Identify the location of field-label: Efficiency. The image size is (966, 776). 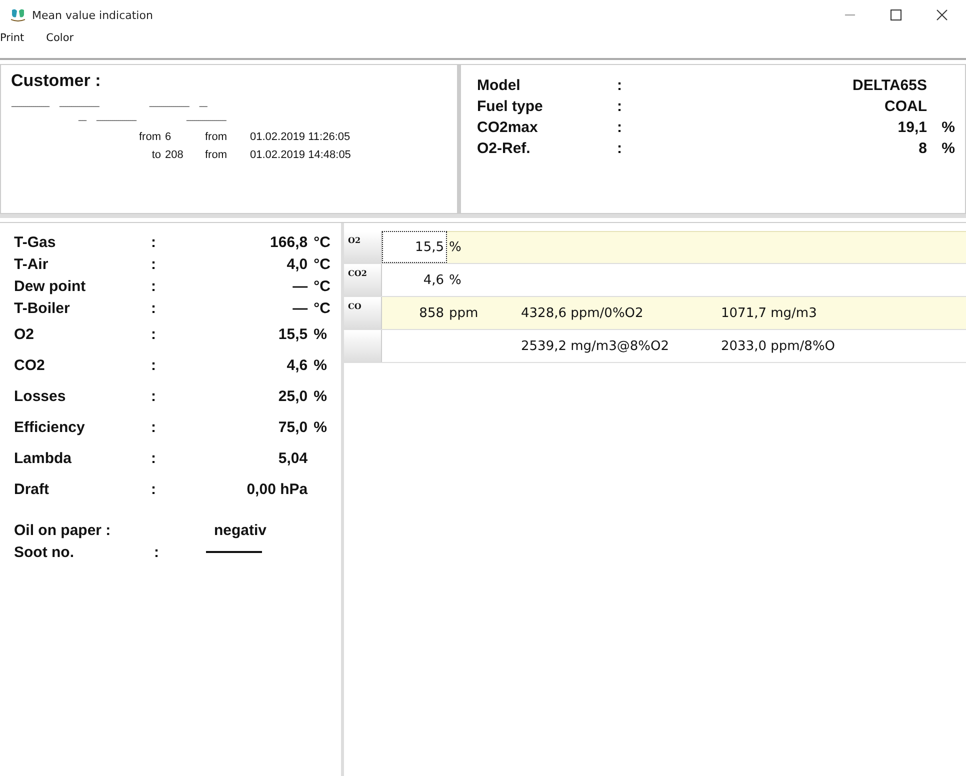
(50, 427).